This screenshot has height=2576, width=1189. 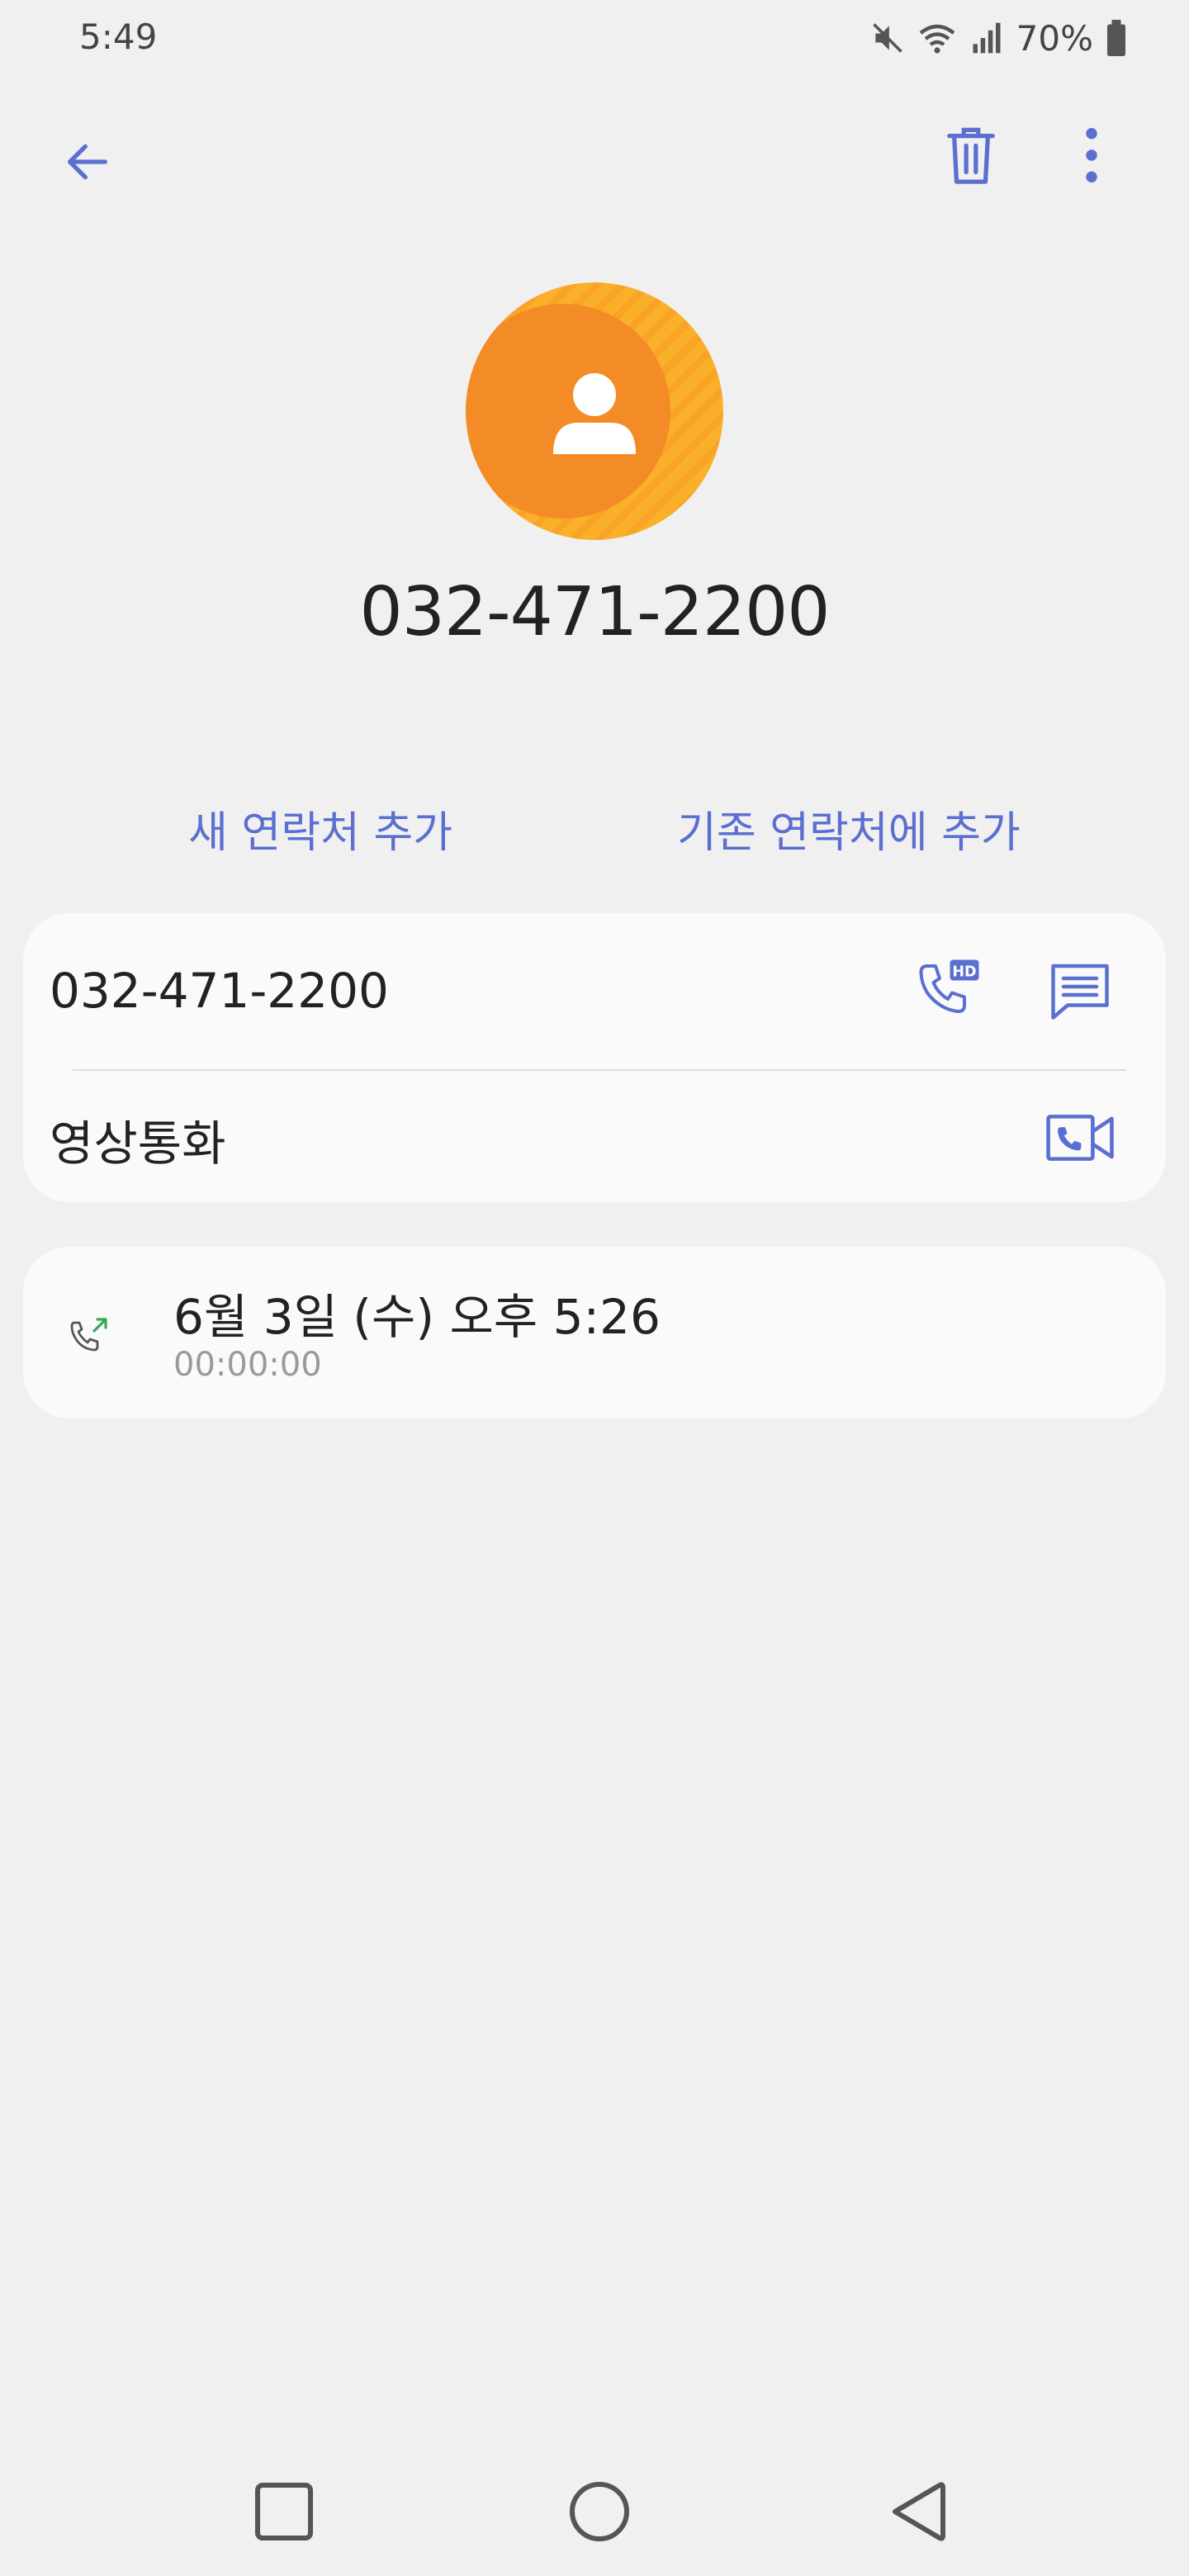 I want to click on more-options-button, so click(x=1092, y=155).